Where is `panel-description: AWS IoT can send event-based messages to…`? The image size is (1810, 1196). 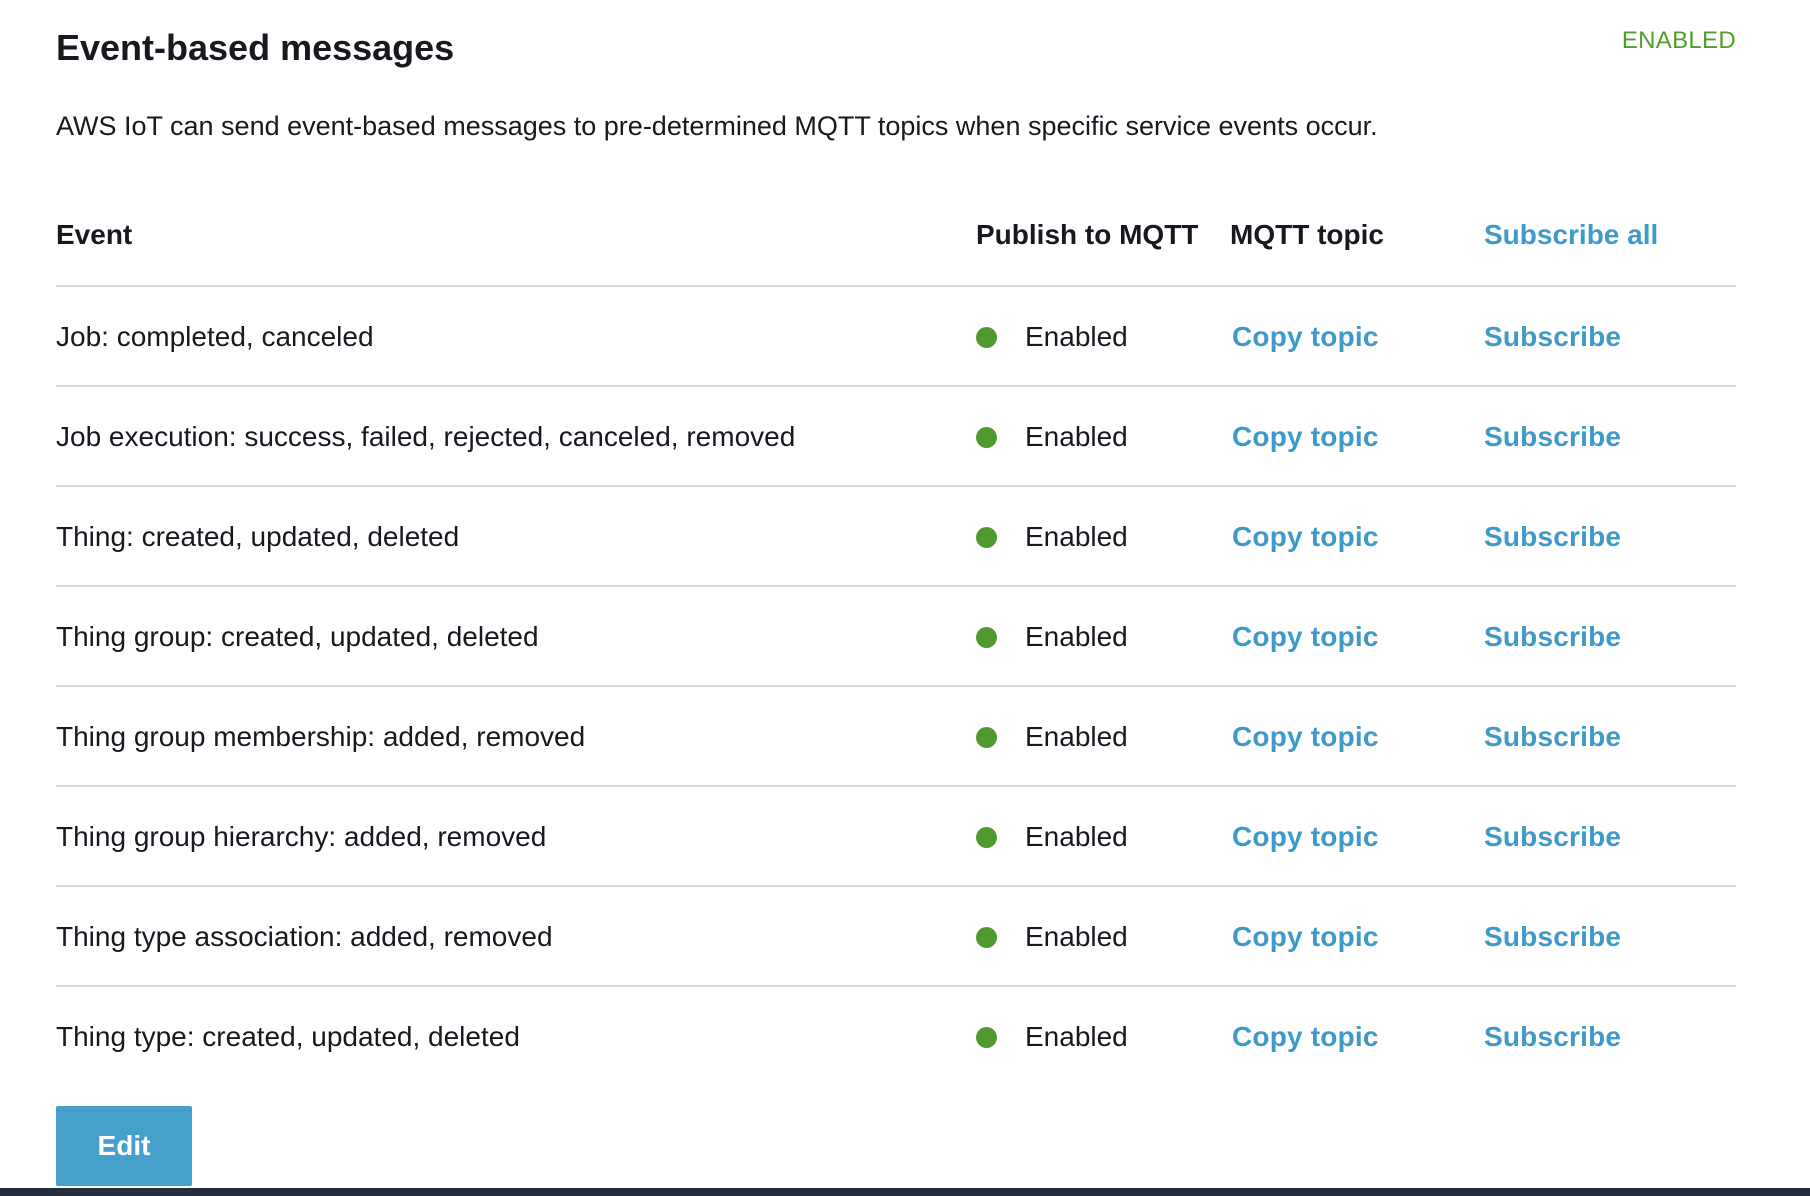 panel-description: AWS IoT can send event-based messages to… is located at coordinates (717, 126).